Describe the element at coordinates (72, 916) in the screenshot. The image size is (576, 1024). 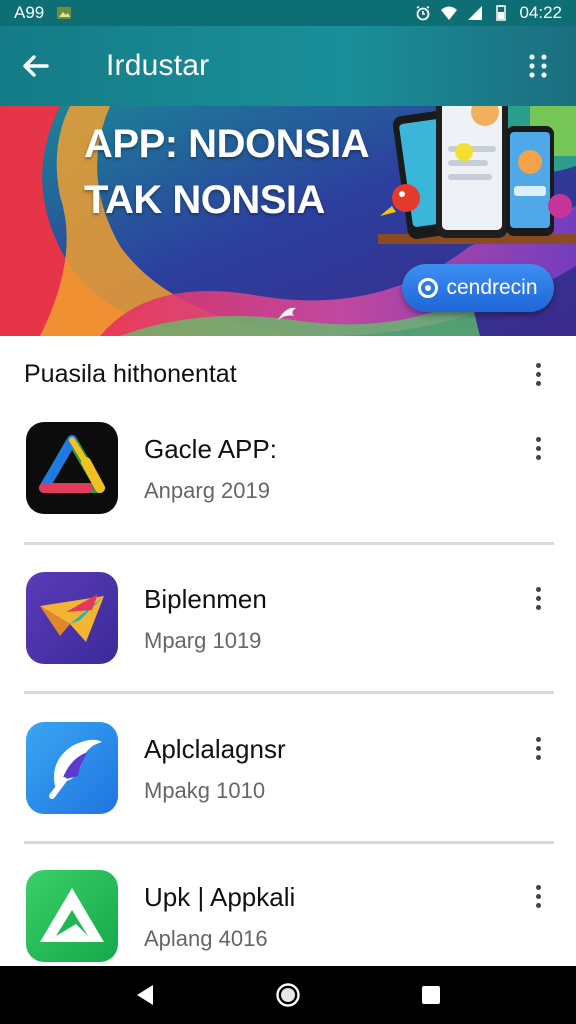
I see `triangle-a-logo-icon` at that location.